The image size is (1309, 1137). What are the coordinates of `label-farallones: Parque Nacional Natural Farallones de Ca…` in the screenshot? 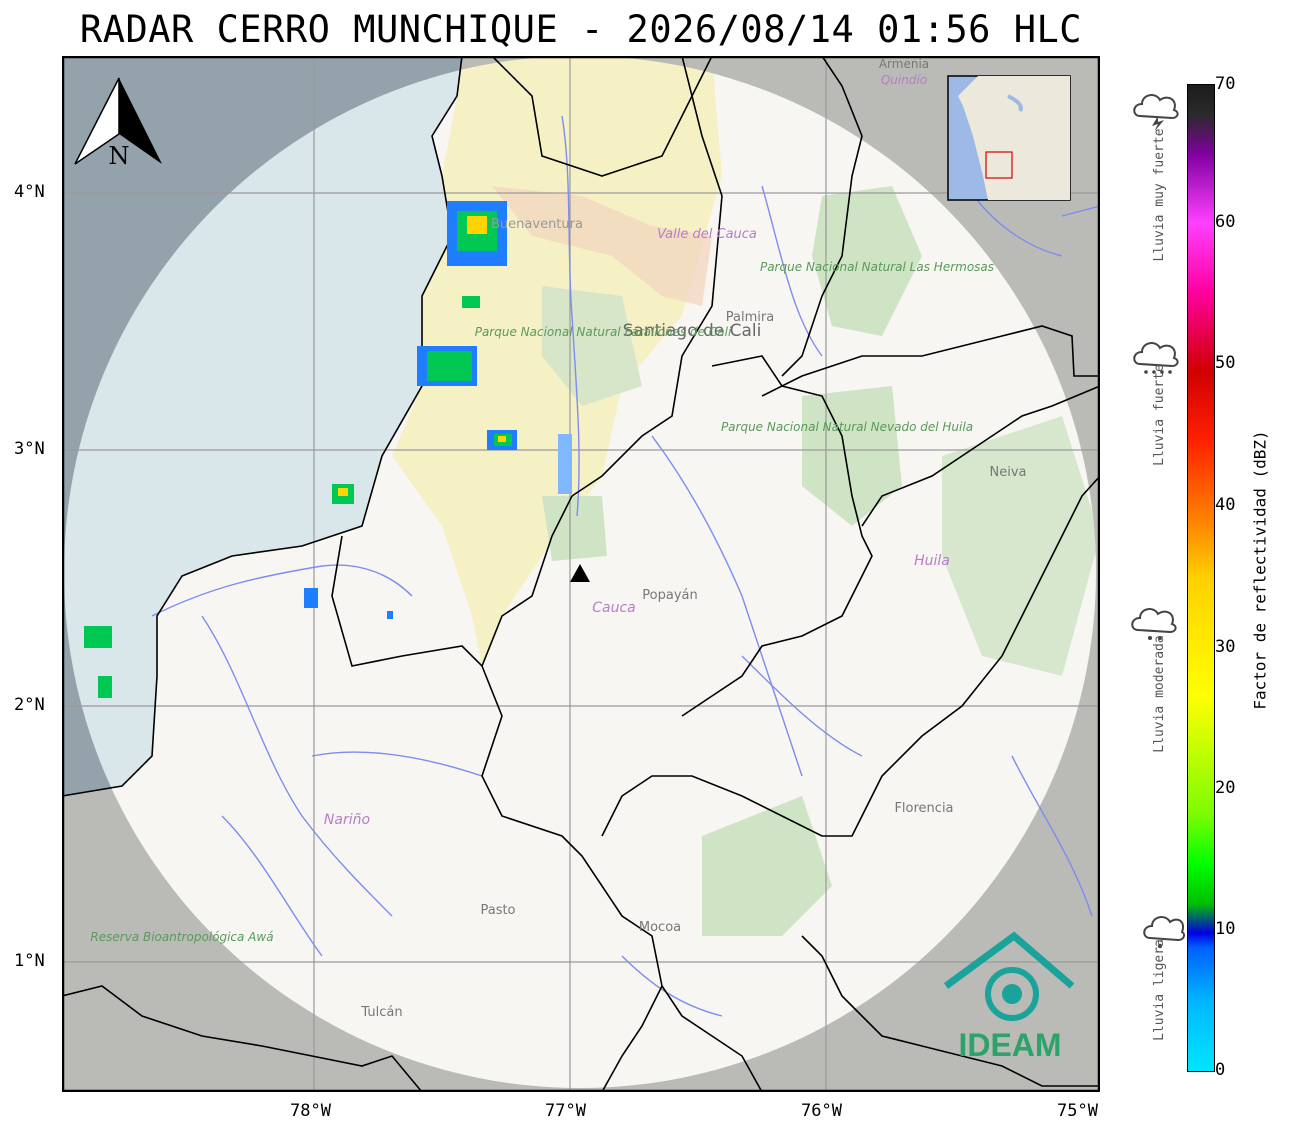 It's located at (603, 332).